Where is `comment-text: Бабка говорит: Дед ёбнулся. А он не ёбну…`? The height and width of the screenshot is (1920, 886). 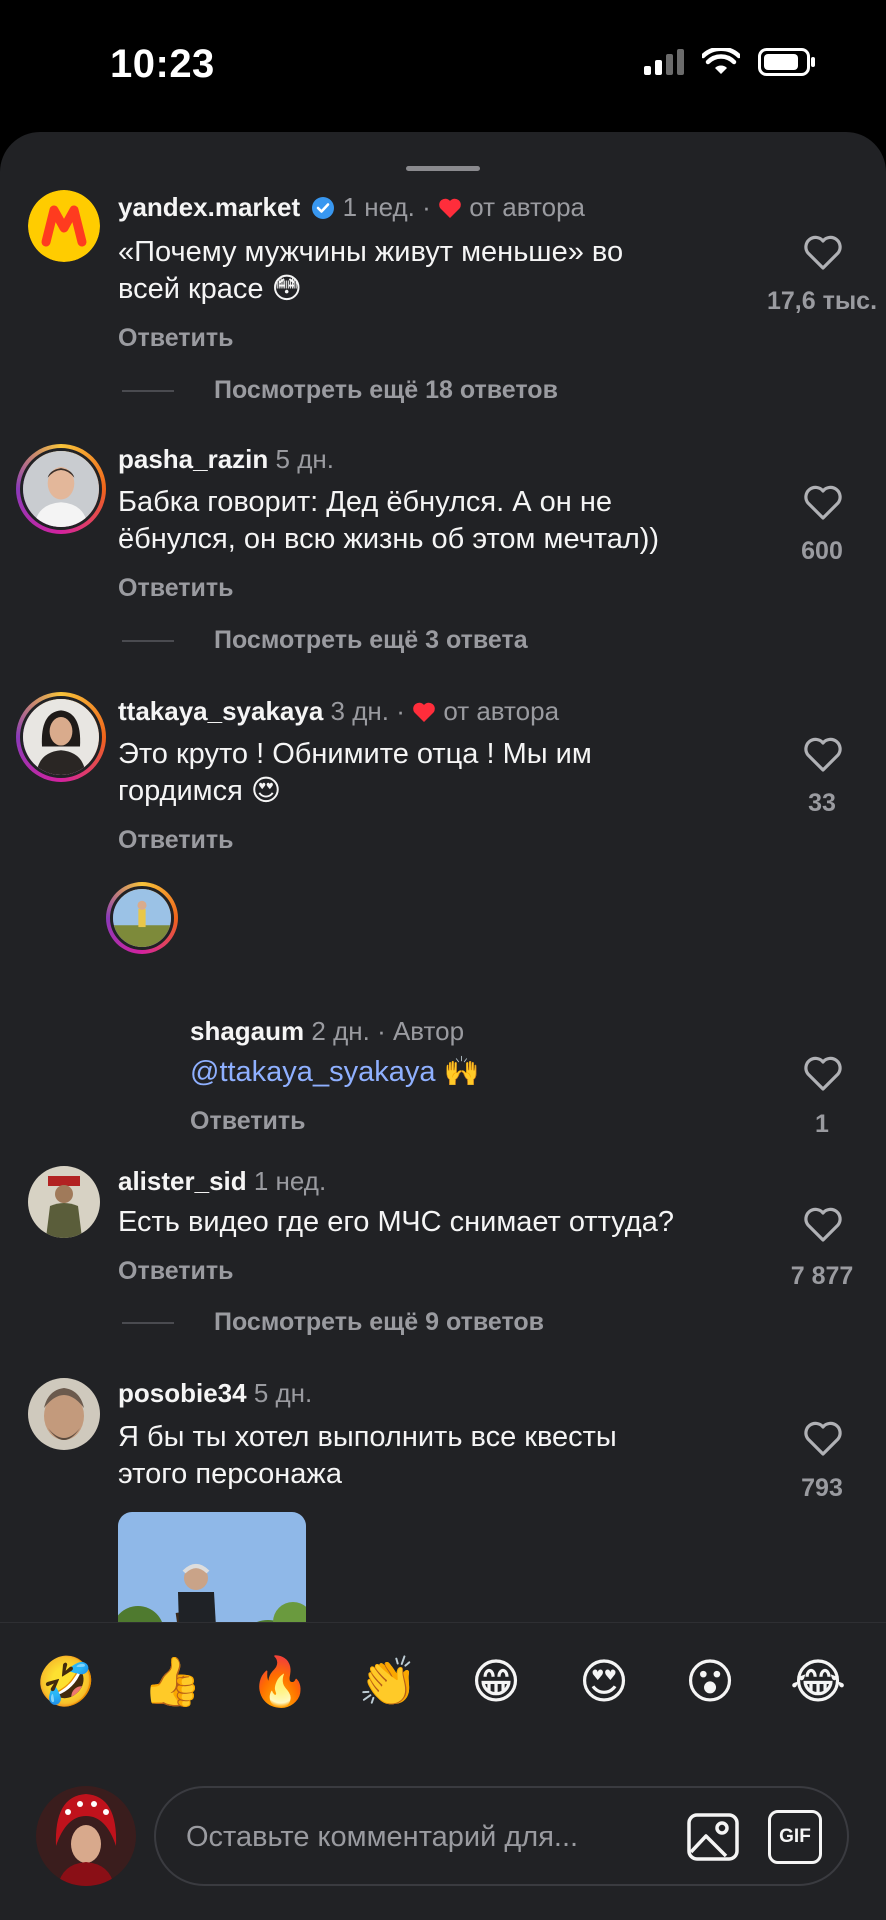
comment-text: Бабка говорит: Дед ёбнулся. А он не ёбну… is located at coordinates (389, 520).